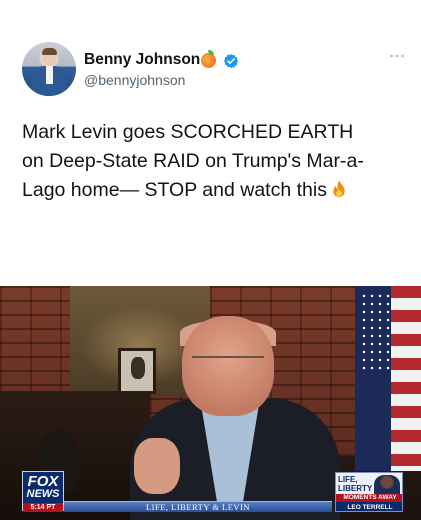 This screenshot has width=421, height=520. I want to click on tweet-text-line-last: Lago home— STOP and watch this, so click(217, 190).